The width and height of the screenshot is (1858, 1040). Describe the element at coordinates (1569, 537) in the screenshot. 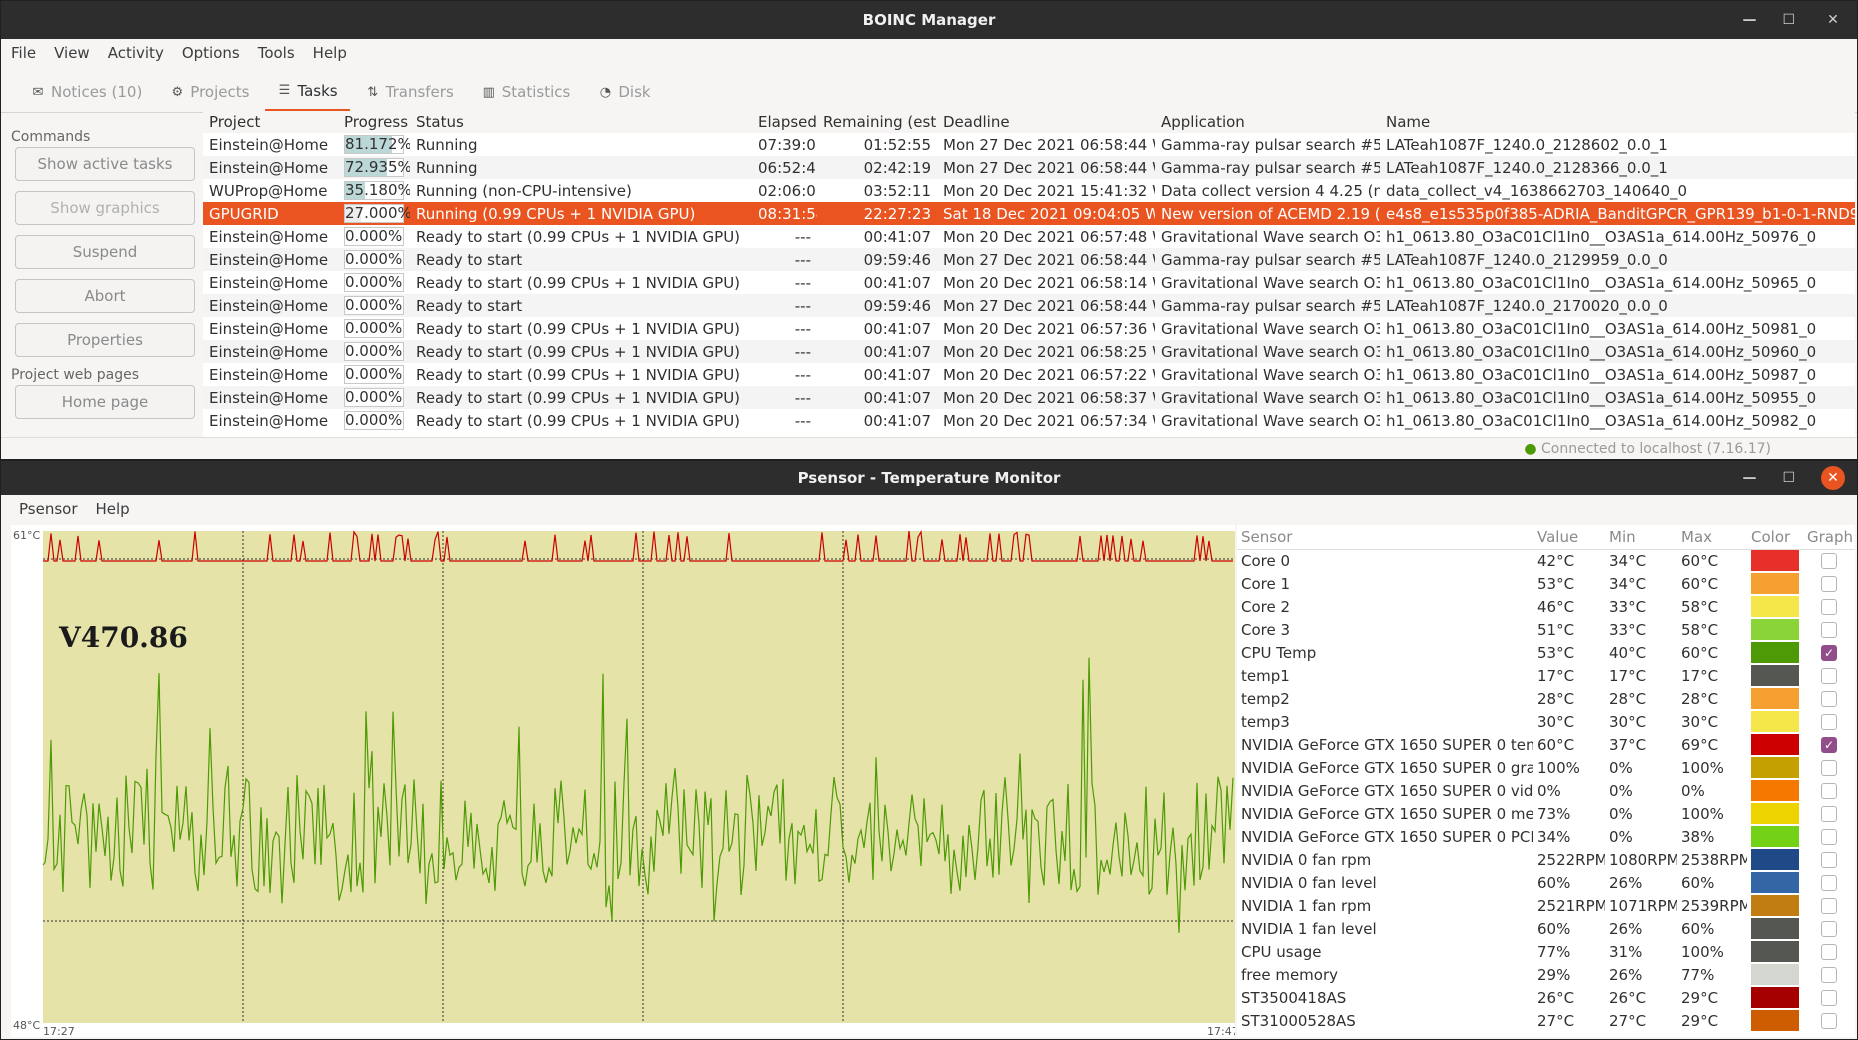

I see `sensor-column-header: Value` at that location.